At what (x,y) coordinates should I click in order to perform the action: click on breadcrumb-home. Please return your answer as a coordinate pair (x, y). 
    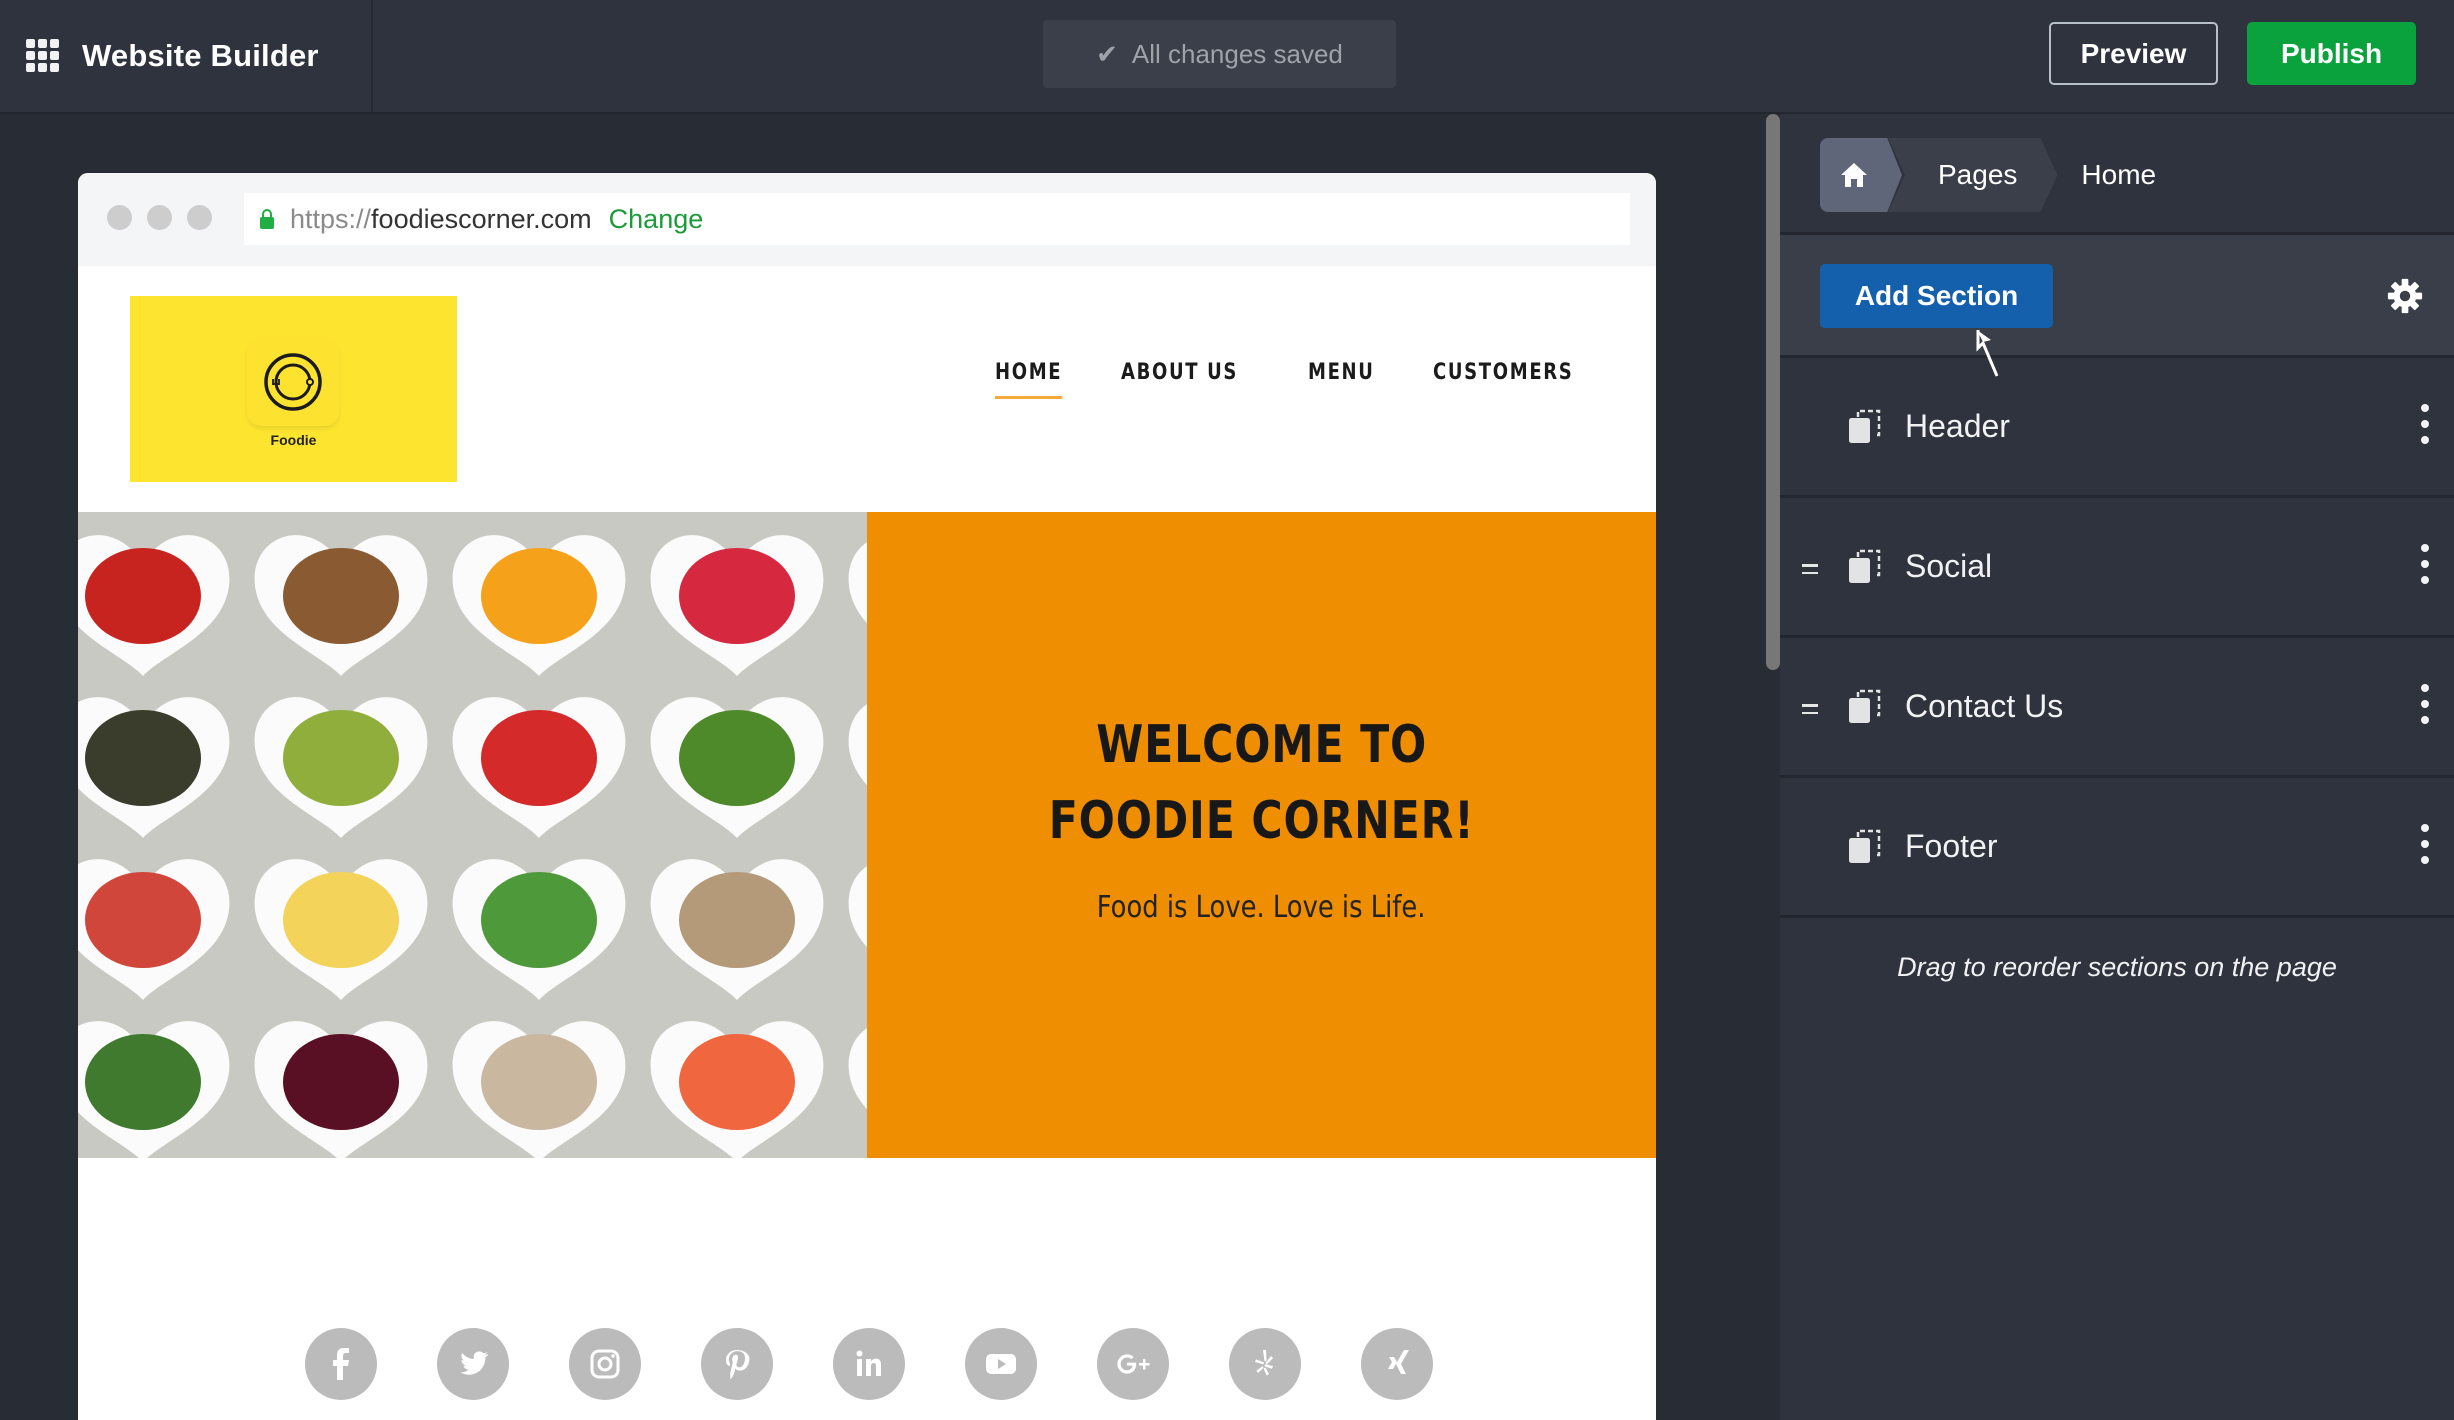
    Looking at the image, I should click on (1861, 175).